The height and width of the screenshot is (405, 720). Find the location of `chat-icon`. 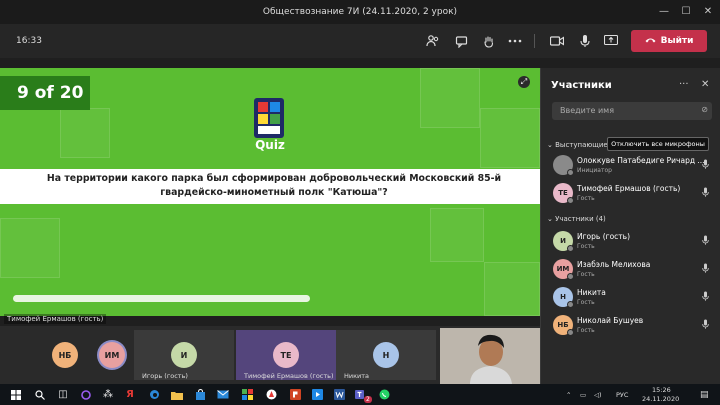

chat-icon is located at coordinates (461, 41).